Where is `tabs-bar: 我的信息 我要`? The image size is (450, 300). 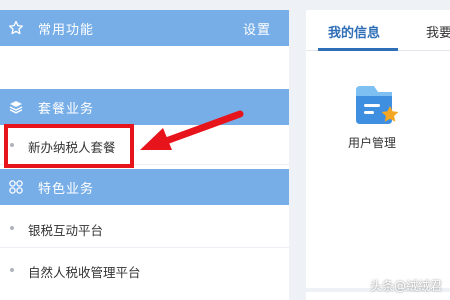
tabs-bar: 我的信息 我要 is located at coordinates (378, 30).